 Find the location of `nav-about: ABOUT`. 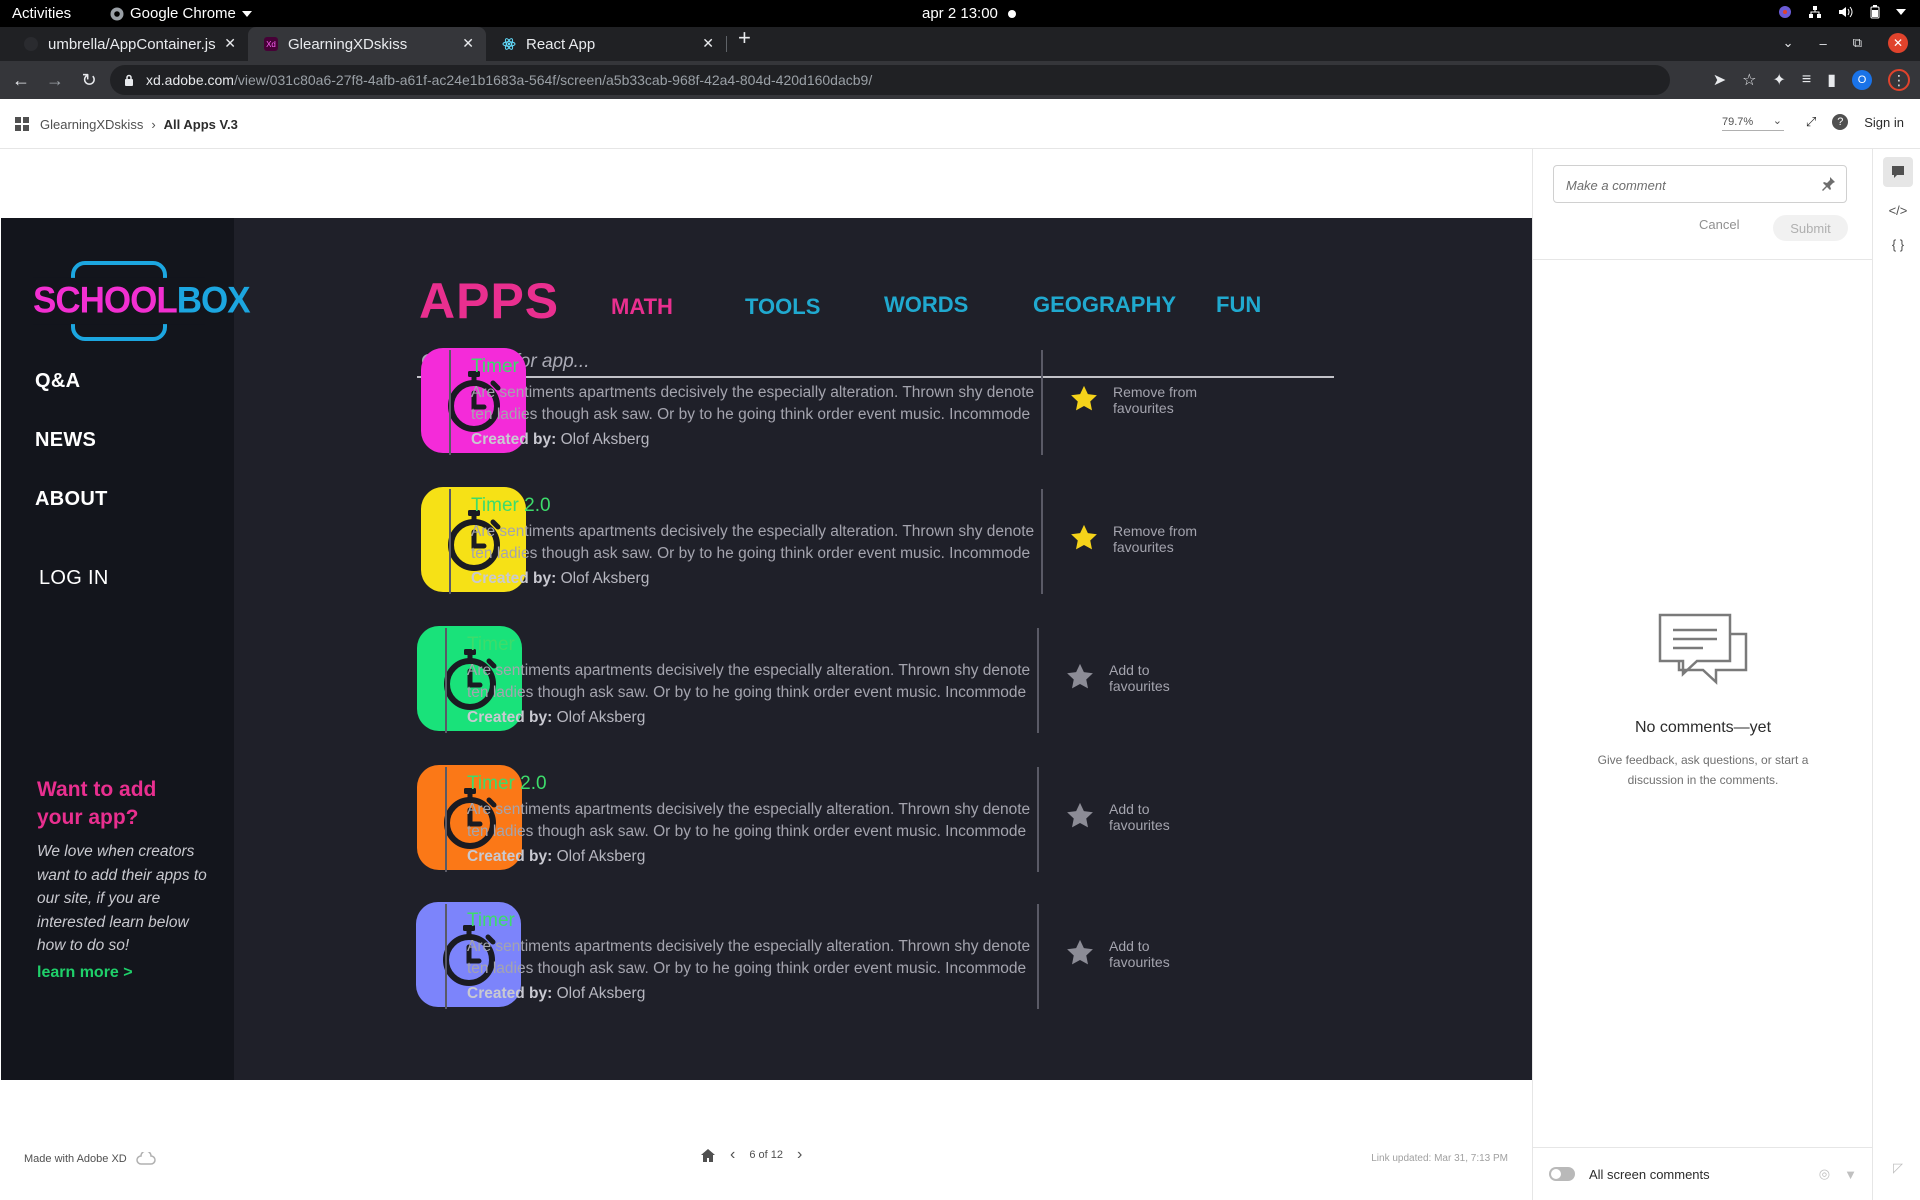

nav-about: ABOUT is located at coordinates (71, 499).